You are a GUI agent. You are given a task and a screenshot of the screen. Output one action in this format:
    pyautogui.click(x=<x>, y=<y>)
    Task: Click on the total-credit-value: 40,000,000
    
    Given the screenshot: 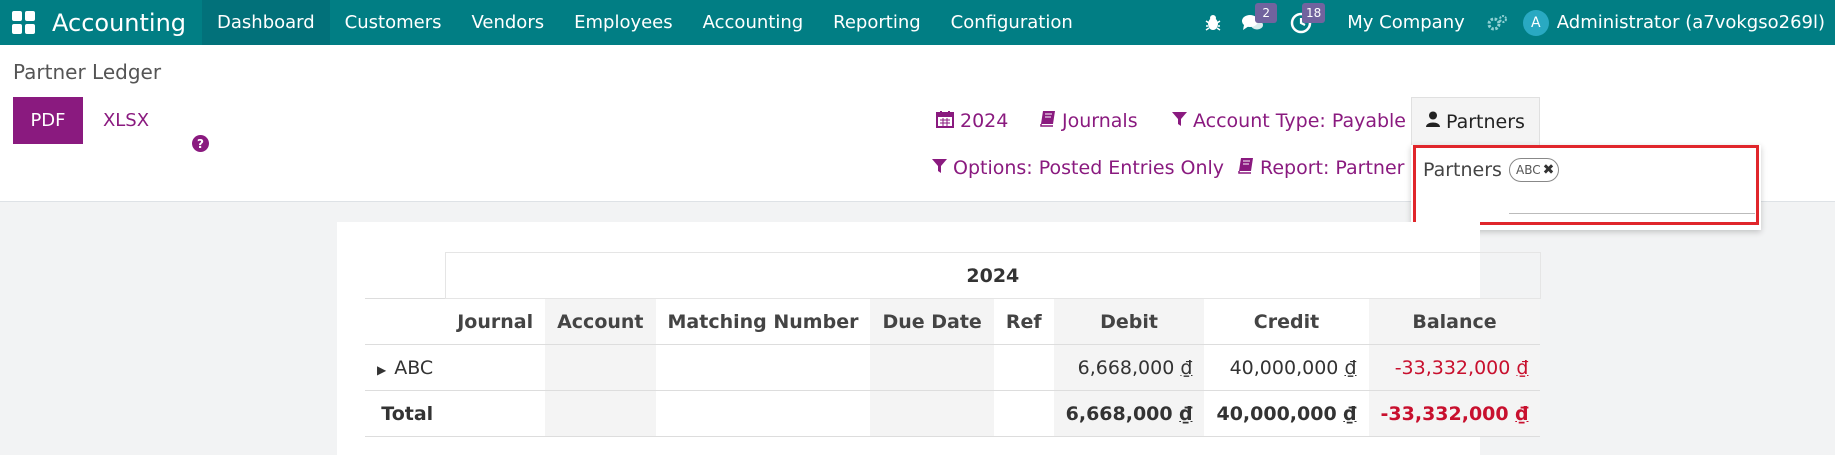 What is the action you would take?
    pyautogui.click(x=1276, y=413)
    